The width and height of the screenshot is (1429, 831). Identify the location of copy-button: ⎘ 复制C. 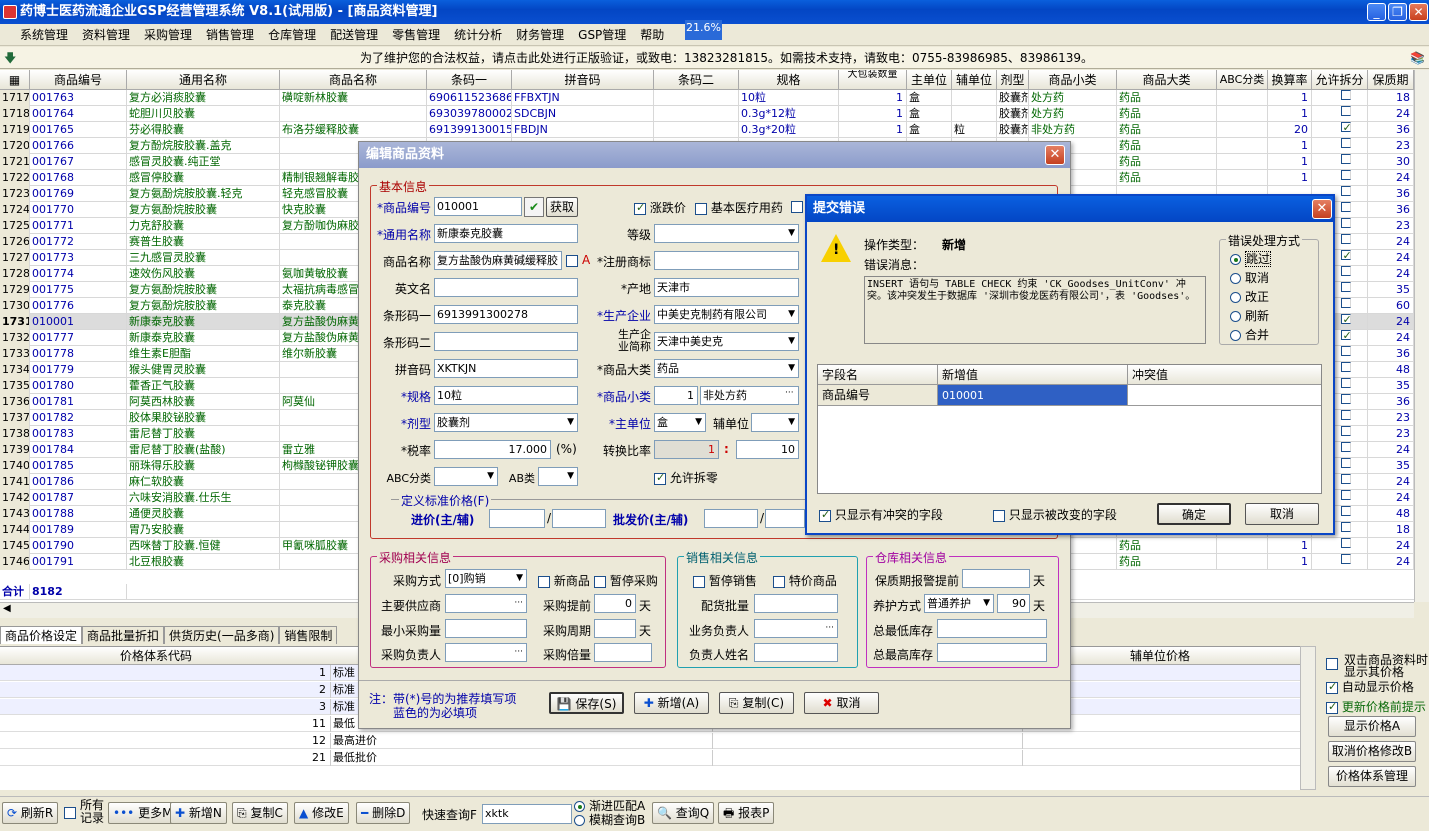
(260, 813).